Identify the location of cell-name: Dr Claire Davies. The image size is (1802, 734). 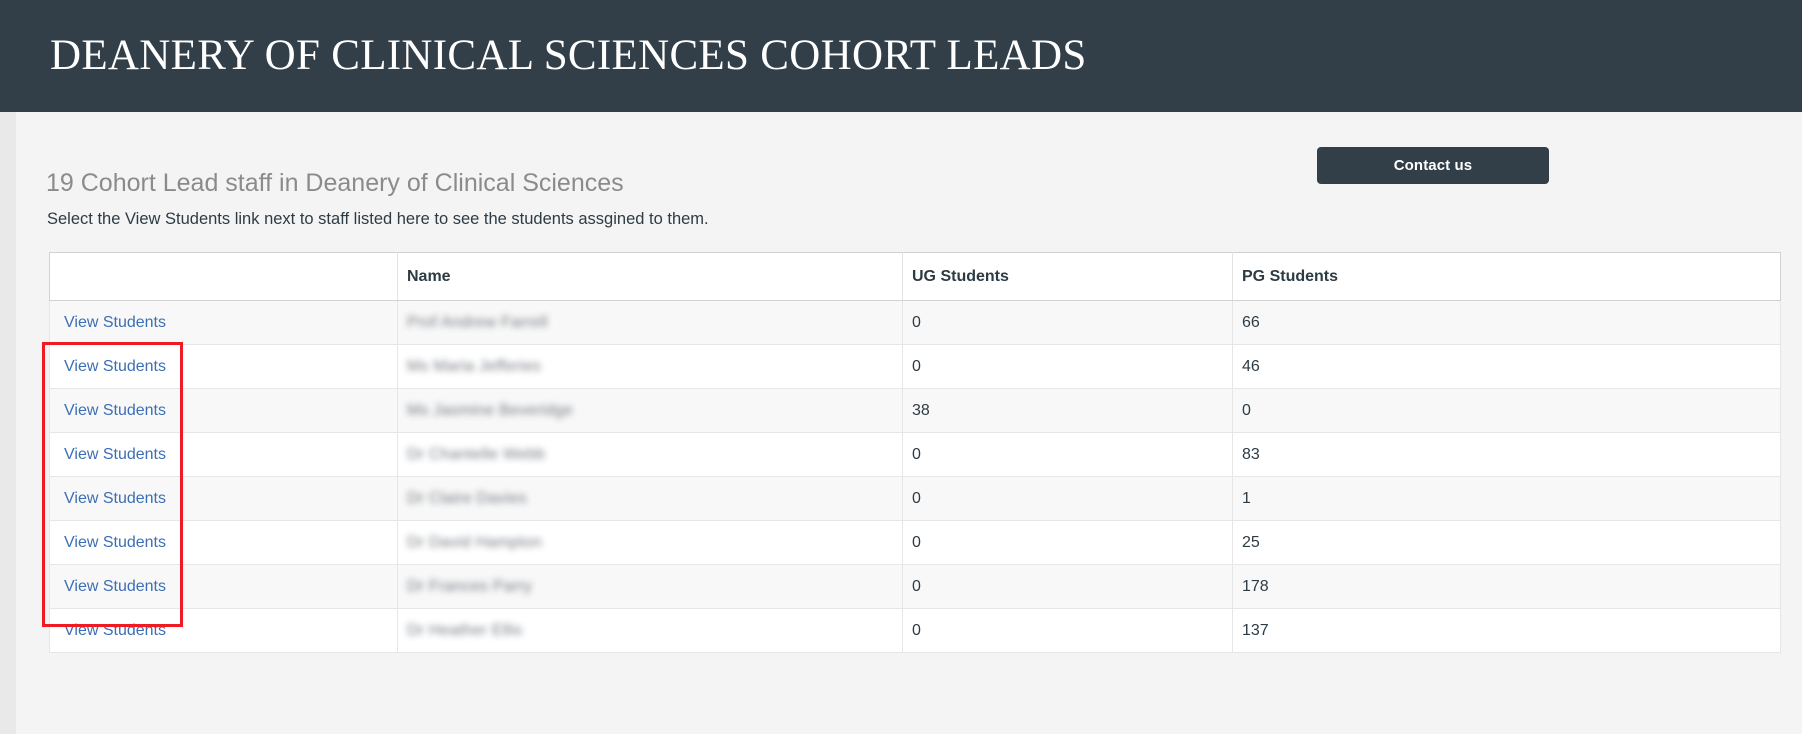
(650, 498).